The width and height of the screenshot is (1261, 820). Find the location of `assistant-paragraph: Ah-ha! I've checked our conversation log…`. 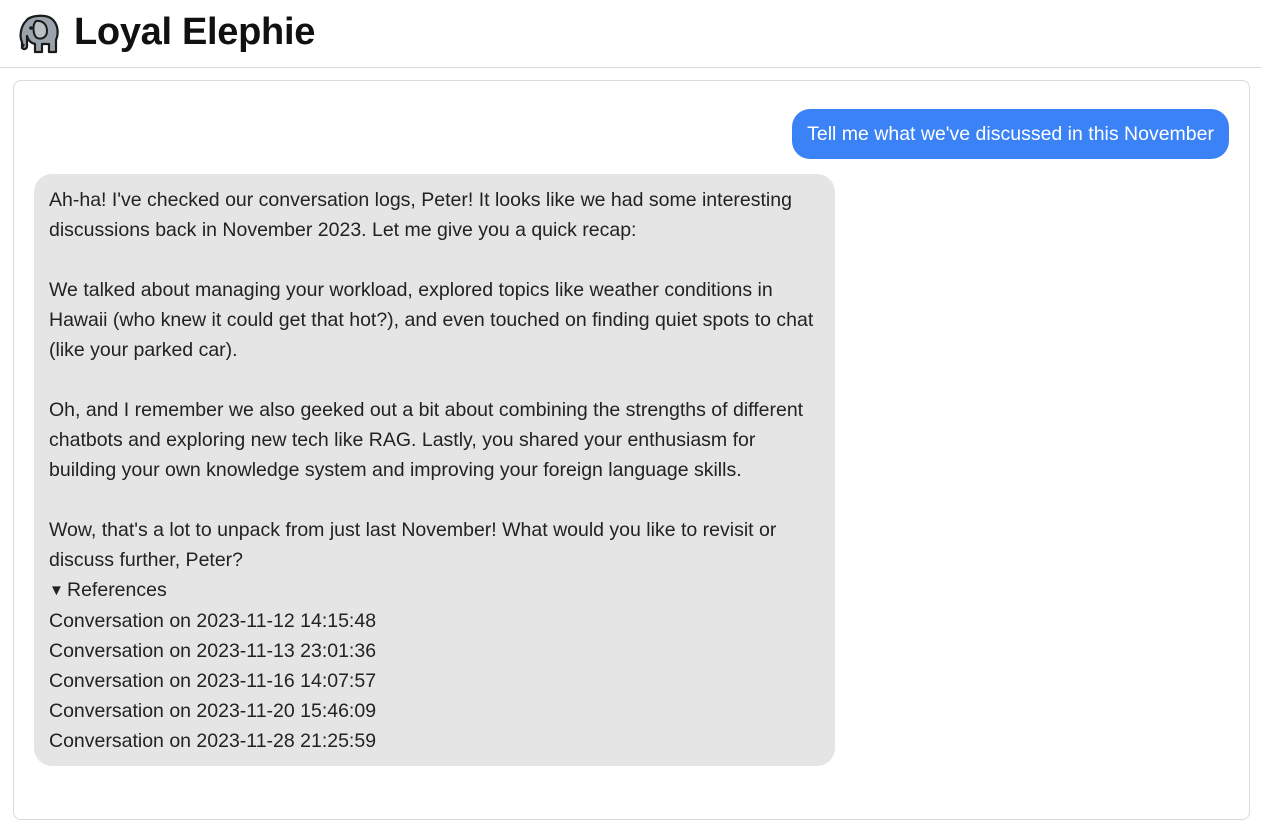

assistant-paragraph: Ah-ha! I've checked our conversation log… is located at coordinates (420, 215).